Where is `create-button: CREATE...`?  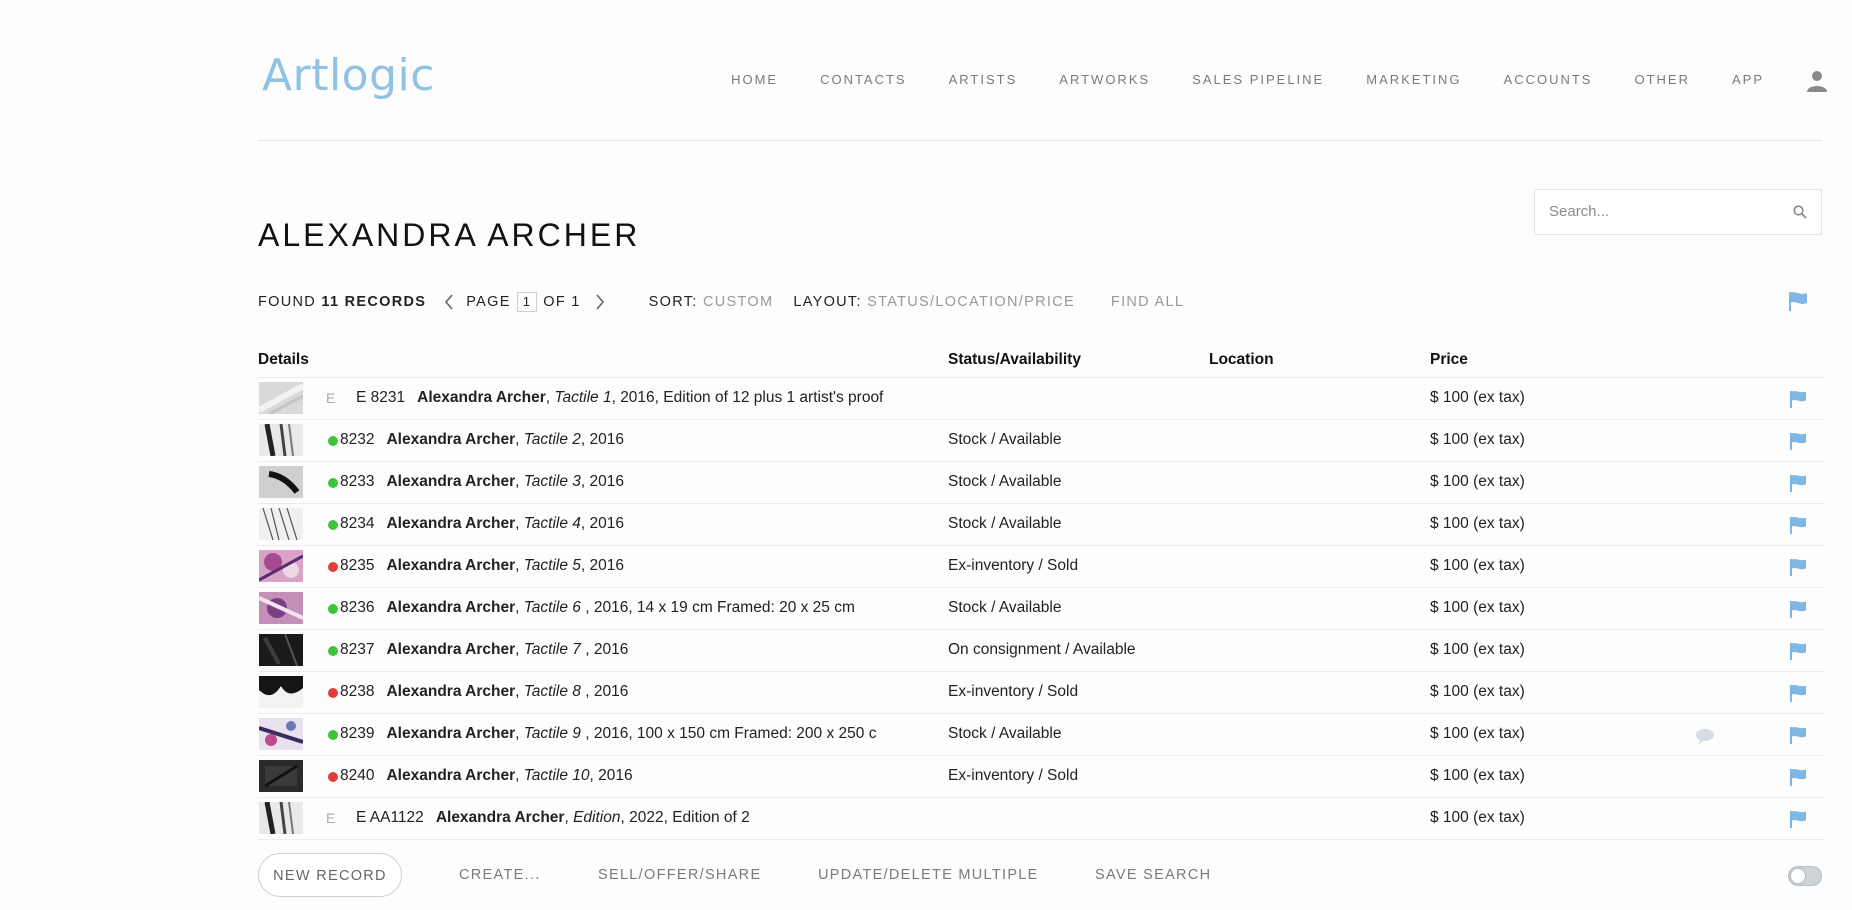
create-button: CREATE... is located at coordinates (500, 875).